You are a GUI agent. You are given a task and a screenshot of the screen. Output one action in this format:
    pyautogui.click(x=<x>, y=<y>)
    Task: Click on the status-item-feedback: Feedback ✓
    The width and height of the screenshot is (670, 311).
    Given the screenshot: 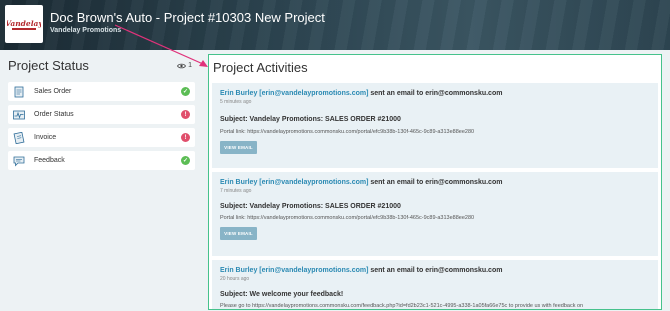 What is the action you would take?
    pyautogui.click(x=101, y=160)
    